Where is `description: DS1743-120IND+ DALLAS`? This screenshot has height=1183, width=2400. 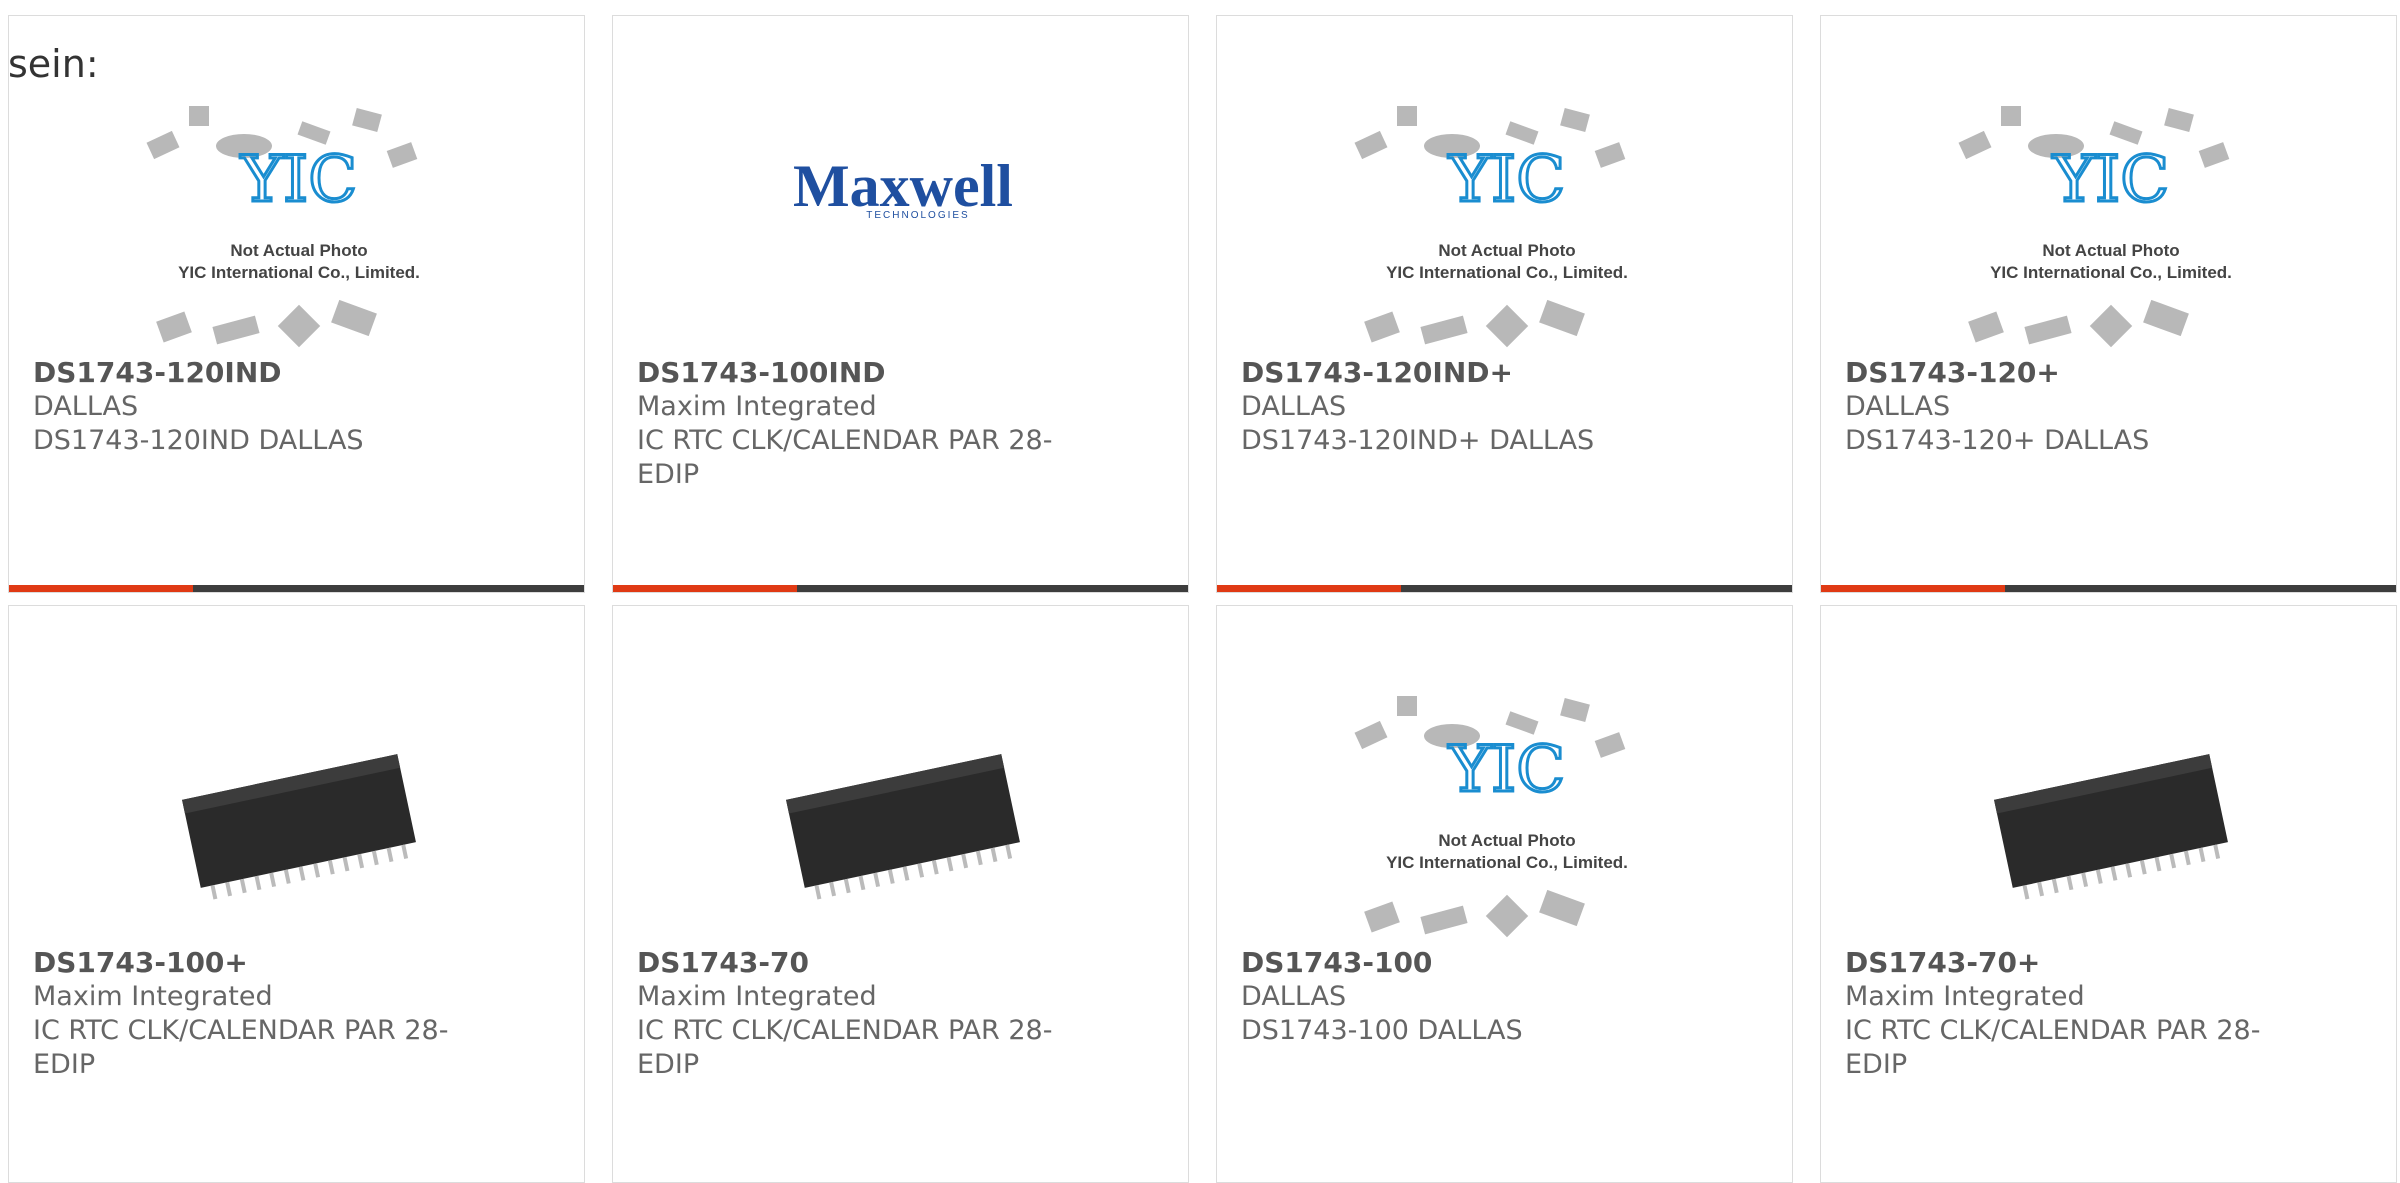
description: DS1743-120IND+ DALLAS is located at coordinates (1418, 440).